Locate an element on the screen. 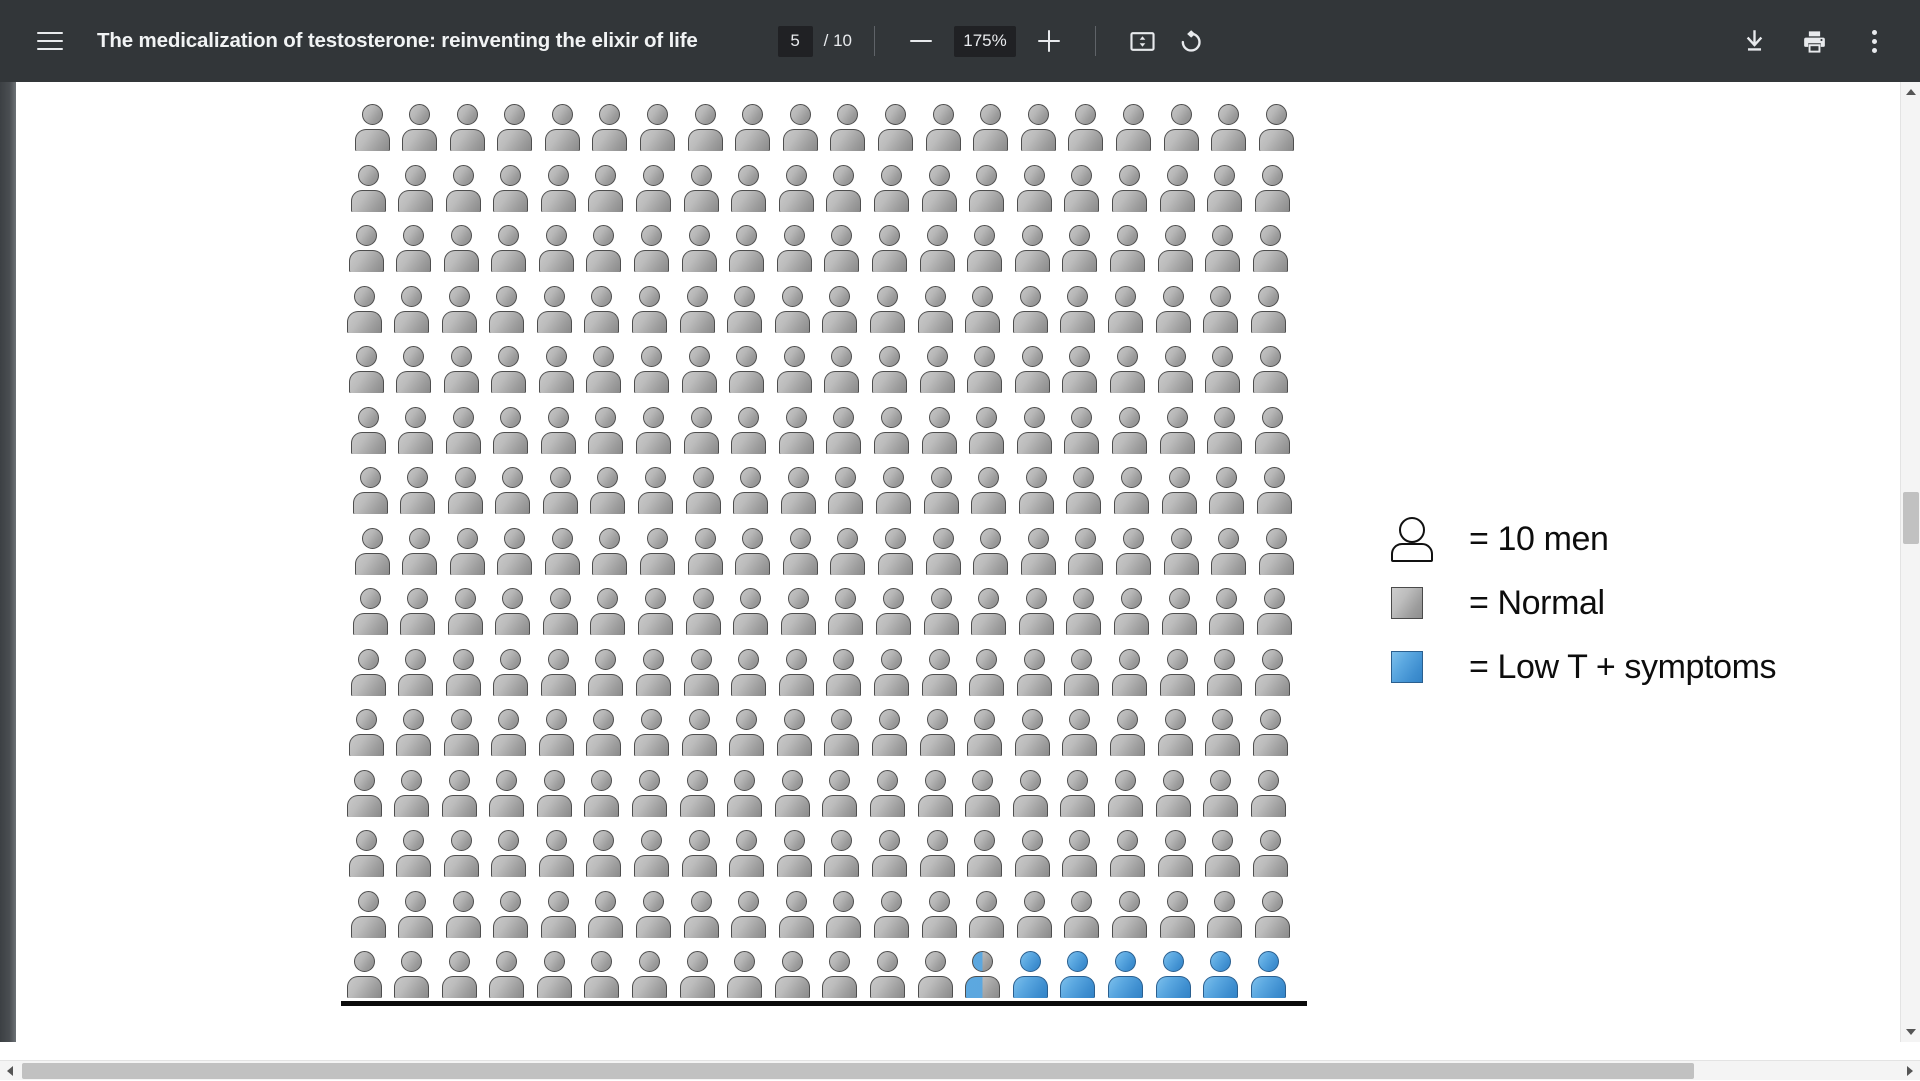  gray-square-swatch is located at coordinates (1407, 603).